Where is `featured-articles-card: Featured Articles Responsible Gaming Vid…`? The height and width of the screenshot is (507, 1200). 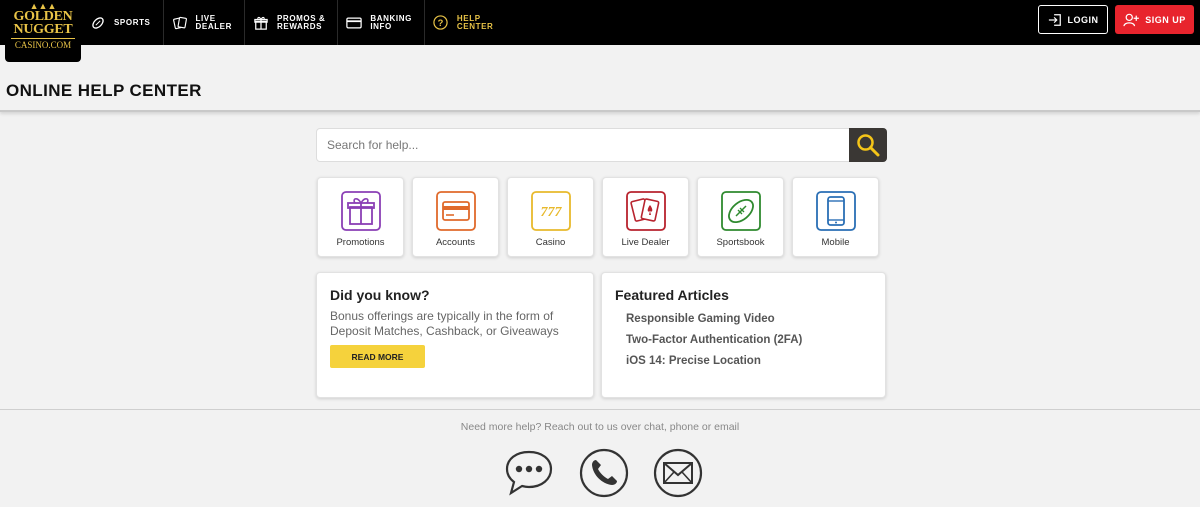 featured-articles-card: Featured Articles Responsible Gaming Vid… is located at coordinates (743, 335).